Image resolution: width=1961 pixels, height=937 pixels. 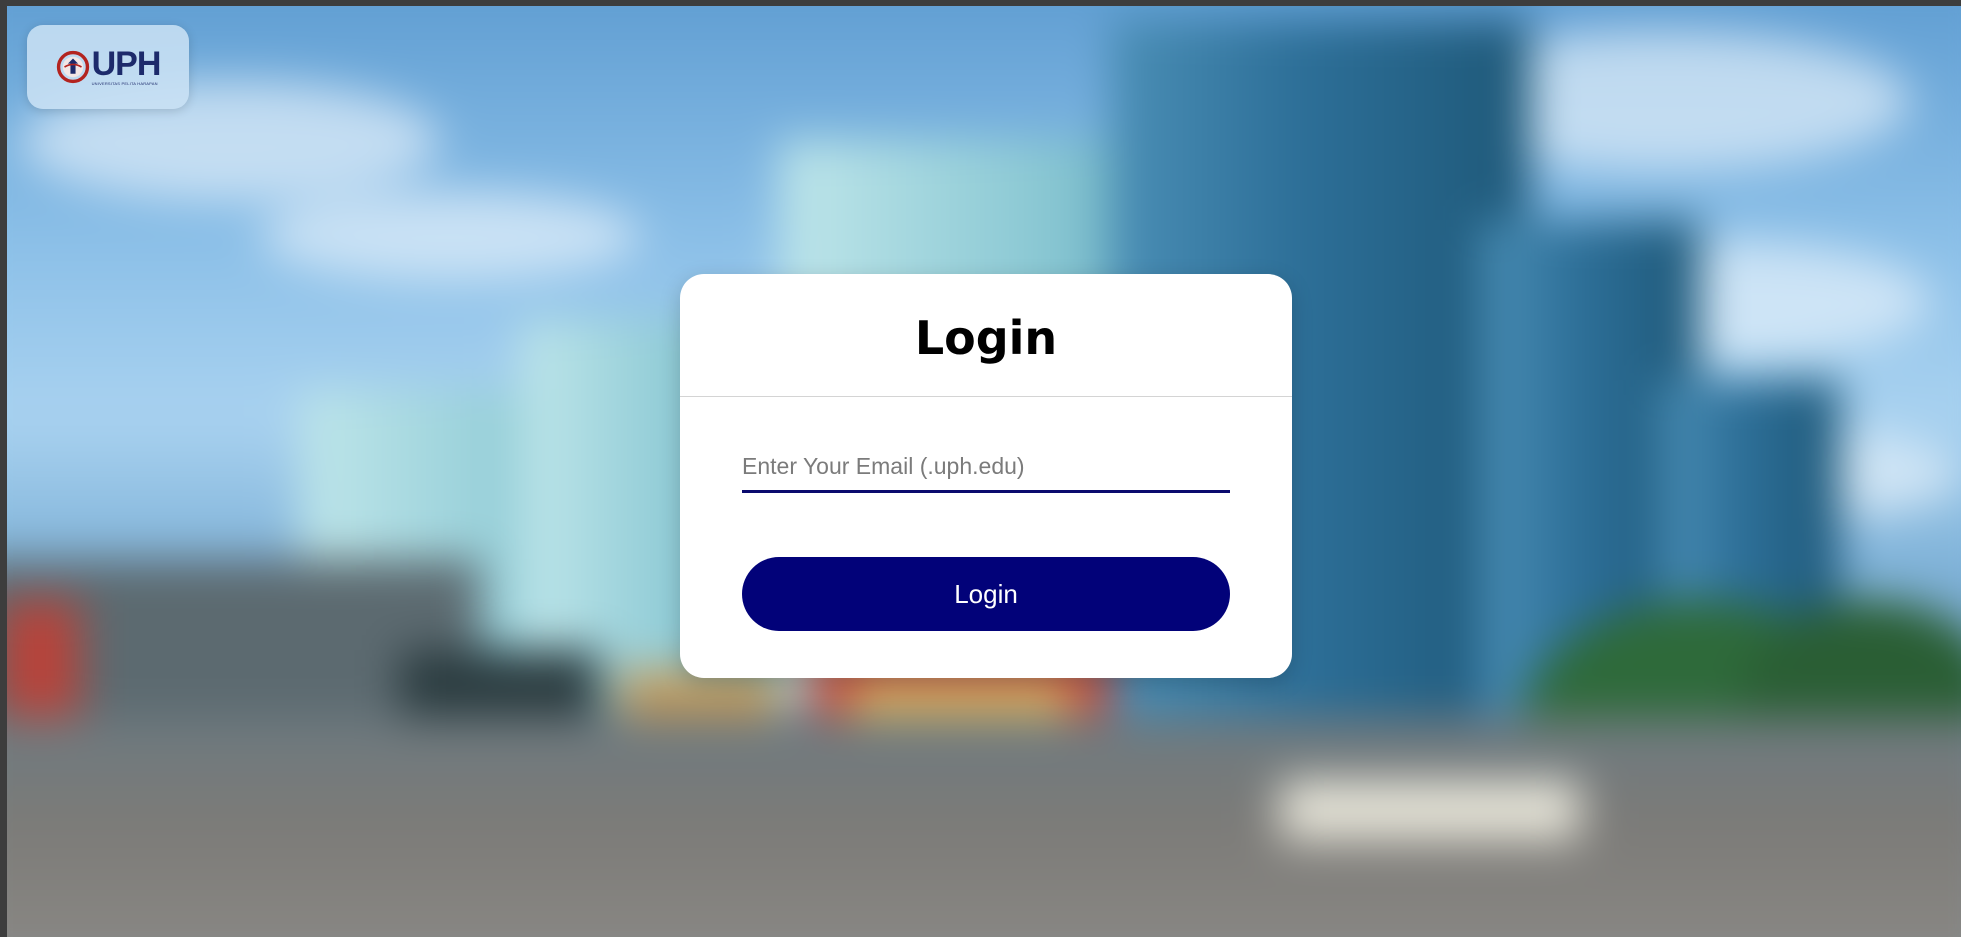 I want to click on email-input, so click(x=986, y=466).